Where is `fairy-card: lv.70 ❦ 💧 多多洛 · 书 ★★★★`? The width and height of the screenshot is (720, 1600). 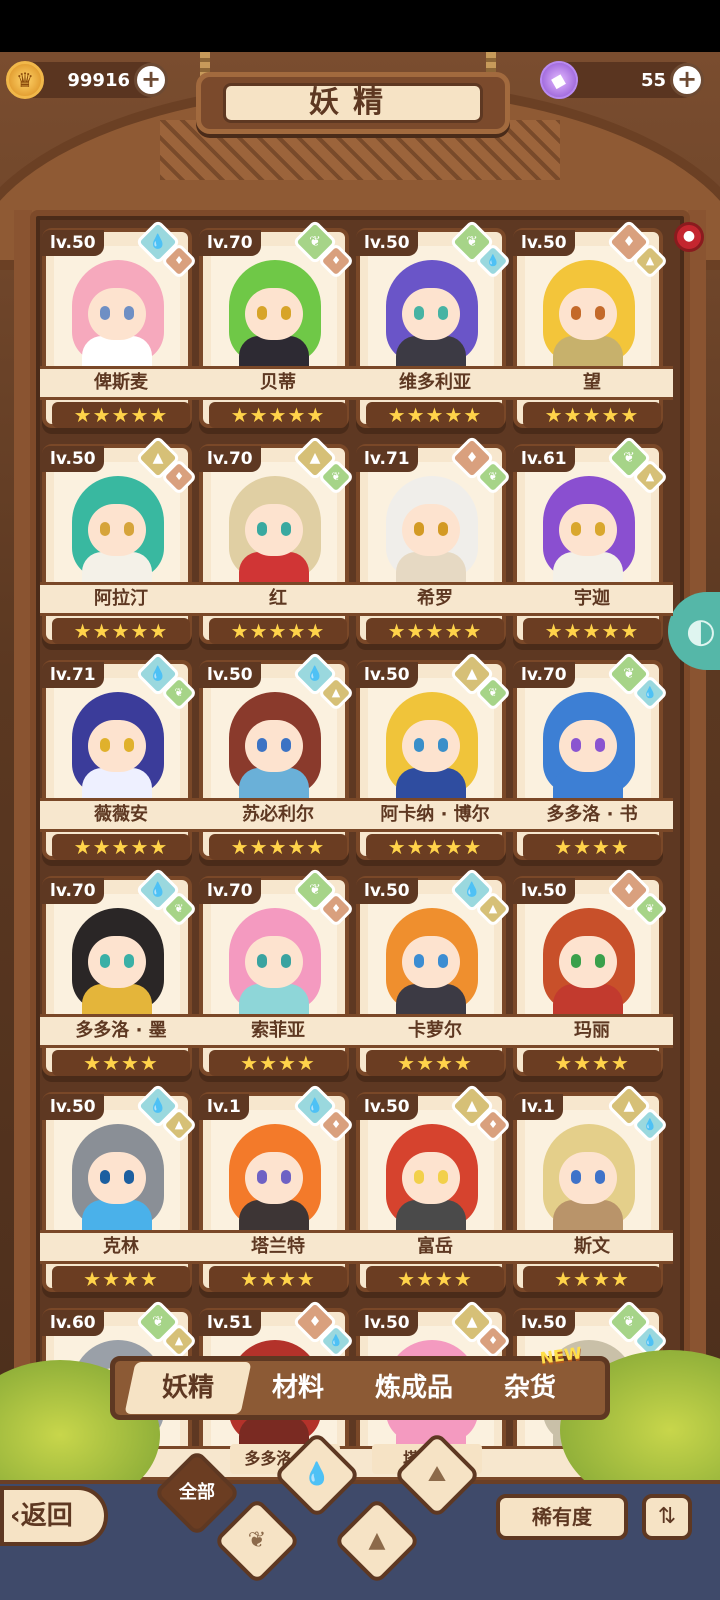
fairy-card: lv.70 ❦ 💧 多多洛 · 书 ★★★★ is located at coordinates (592, 758).